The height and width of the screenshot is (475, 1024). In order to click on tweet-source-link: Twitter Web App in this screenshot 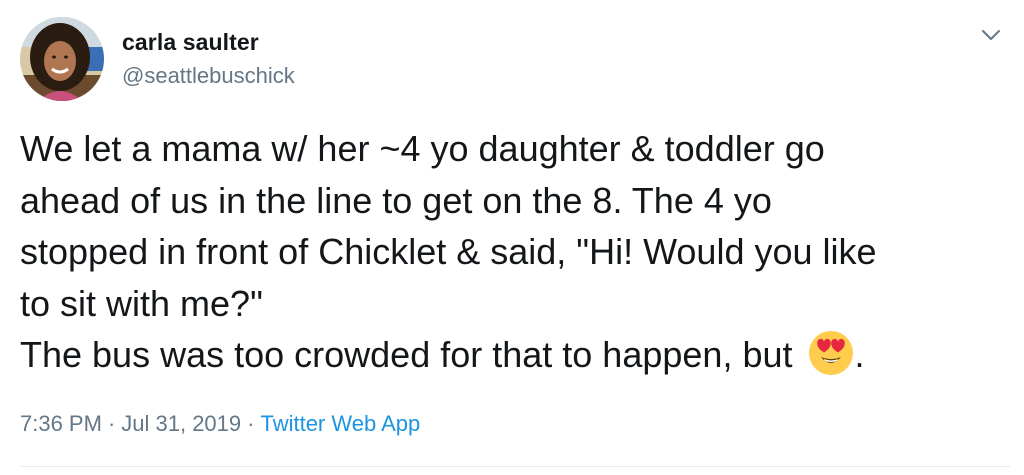, I will do `click(340, 423)`.